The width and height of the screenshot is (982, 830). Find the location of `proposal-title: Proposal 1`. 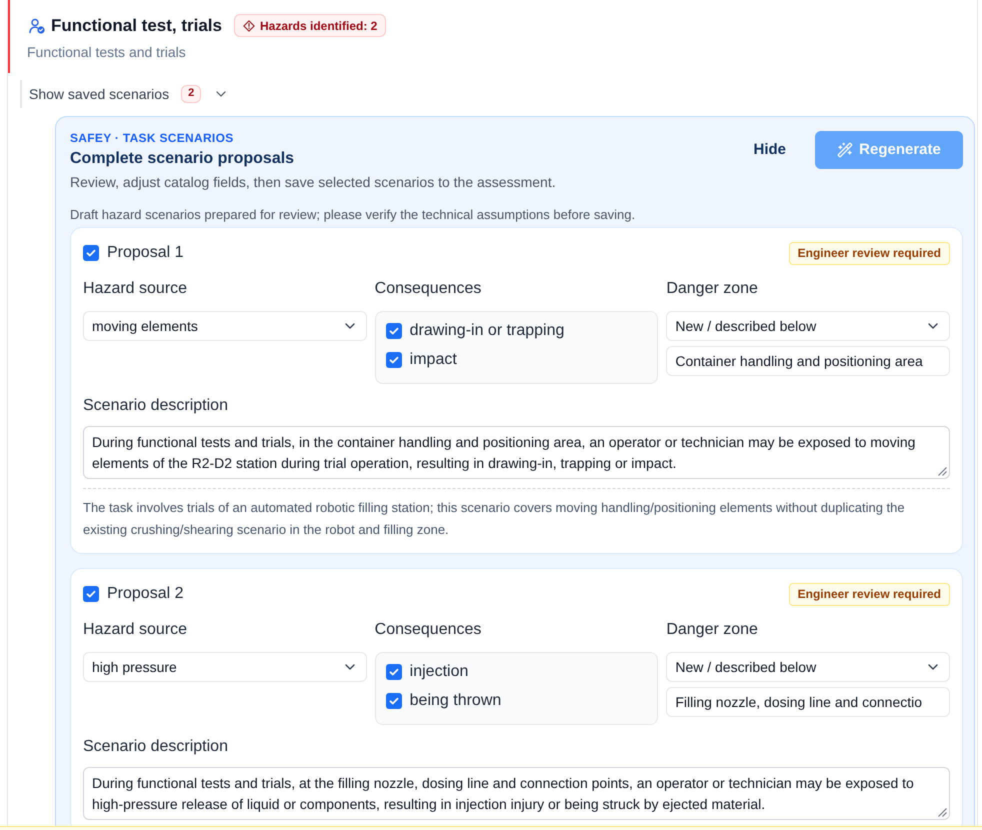

proposal-title: Proposal 1 is located at coordinates (145, 253).